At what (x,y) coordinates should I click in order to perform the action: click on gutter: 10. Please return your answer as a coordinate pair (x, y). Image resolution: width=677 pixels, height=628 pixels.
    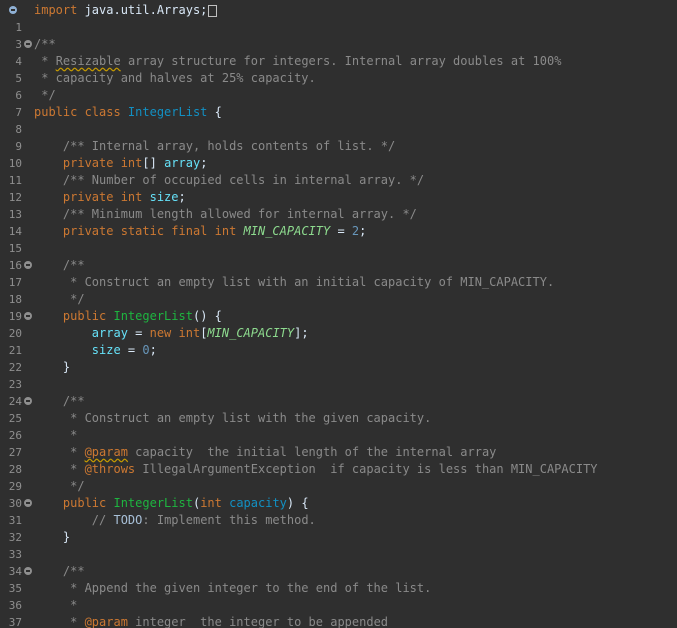
    Looking at the image, I should click on (16, 154).